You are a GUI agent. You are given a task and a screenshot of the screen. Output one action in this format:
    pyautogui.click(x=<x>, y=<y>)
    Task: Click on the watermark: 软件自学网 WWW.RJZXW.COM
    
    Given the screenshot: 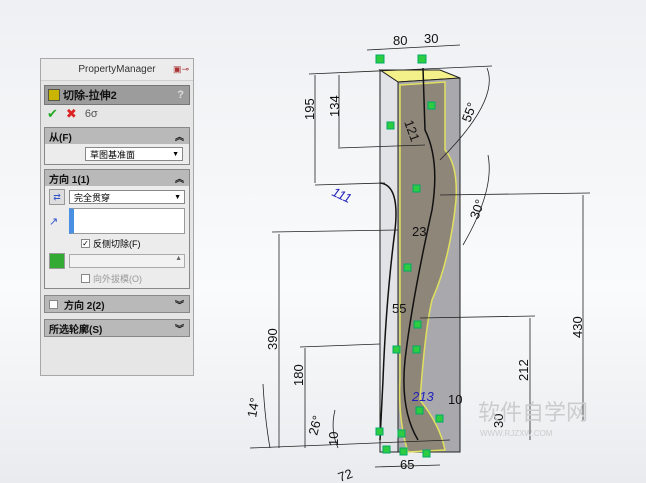 What is the action you would take?
    pyautogui.click(x=533, y=419)
    